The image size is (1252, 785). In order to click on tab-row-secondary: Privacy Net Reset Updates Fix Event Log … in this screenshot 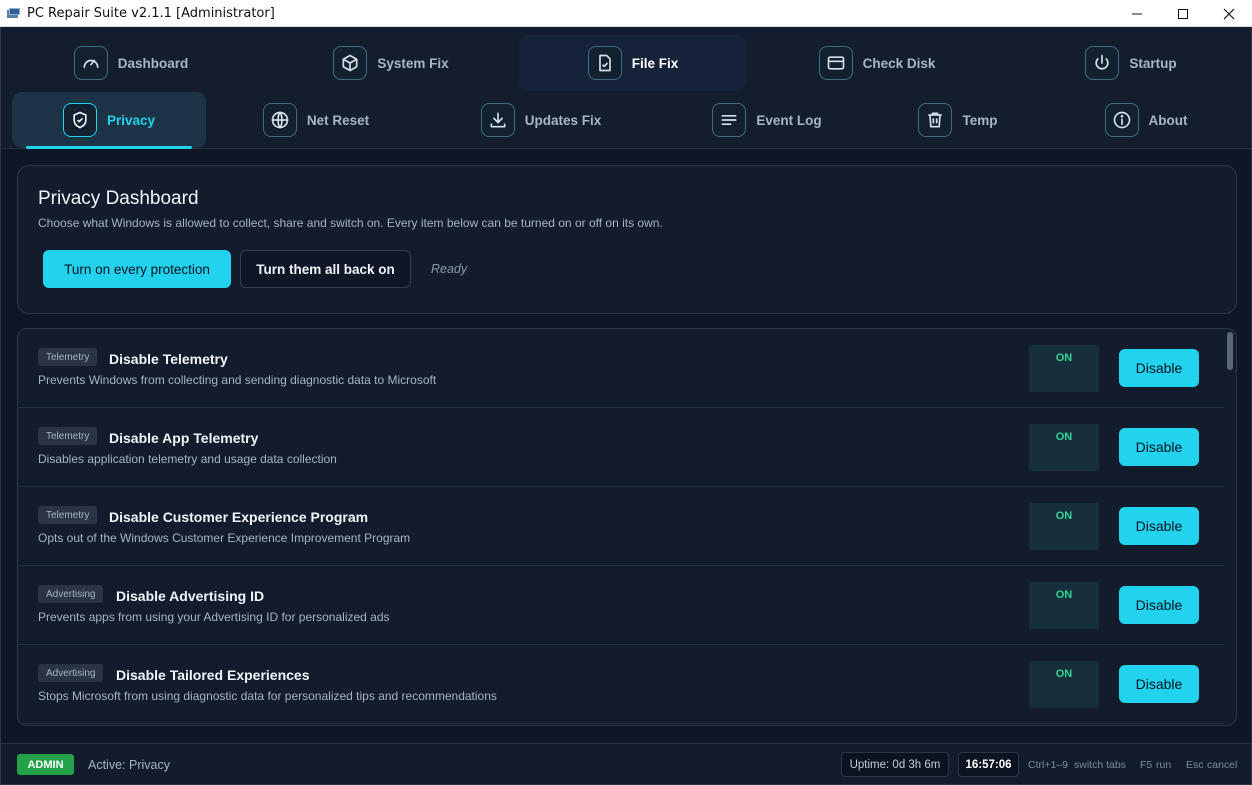, I will do `click(626, 120)`.